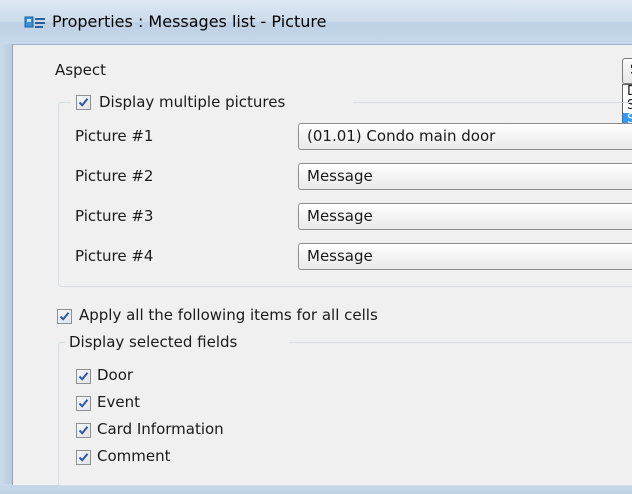 The width and height of the screenshot is (632, 494). I want to click on aspect-option: D, so click(627, 92).